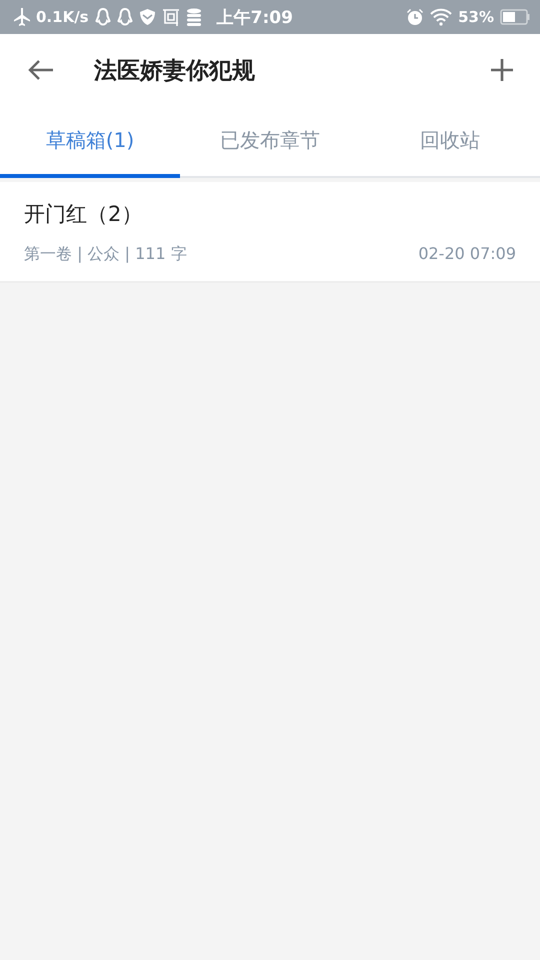 This screenshot has height=960, width=540. What do you see at coordinates (194, 17) in the screenshot?
I see `database-icon` at bounding box center [194, 17].